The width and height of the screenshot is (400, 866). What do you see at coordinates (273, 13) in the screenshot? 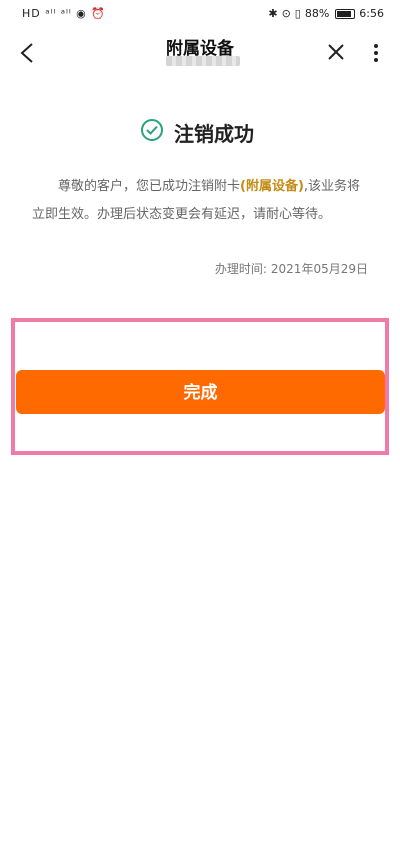
I see `bluetooth-icon: ✱` at bounding box center [273, 13].